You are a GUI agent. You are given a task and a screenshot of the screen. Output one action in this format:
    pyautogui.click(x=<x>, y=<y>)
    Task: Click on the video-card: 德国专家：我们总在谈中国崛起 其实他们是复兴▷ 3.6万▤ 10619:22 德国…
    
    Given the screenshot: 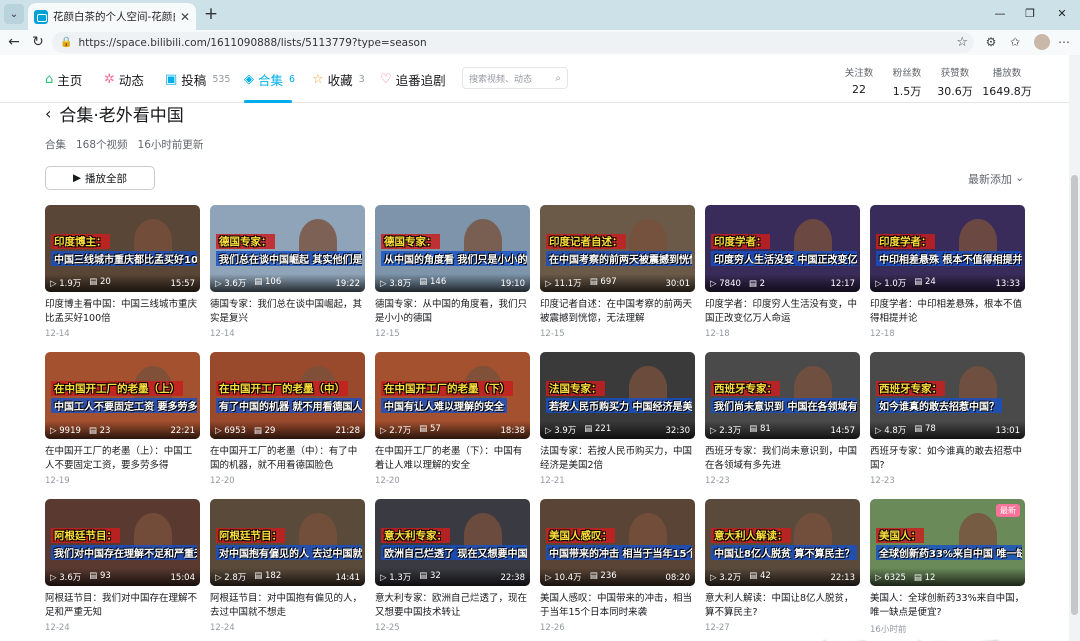 What is the action you would take?
    pyautogui.click(x=287, y=272)
    